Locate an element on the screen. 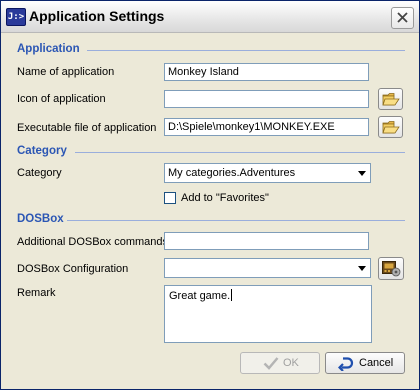  exe-label: Executable file of application is located at coordinates (87, 128).